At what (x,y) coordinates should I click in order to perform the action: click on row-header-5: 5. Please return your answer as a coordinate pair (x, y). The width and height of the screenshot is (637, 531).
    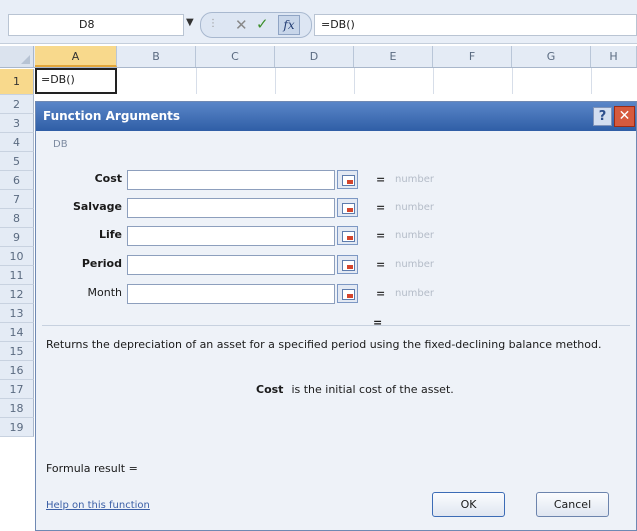
    Looking at the image, I should click on (17, 161).